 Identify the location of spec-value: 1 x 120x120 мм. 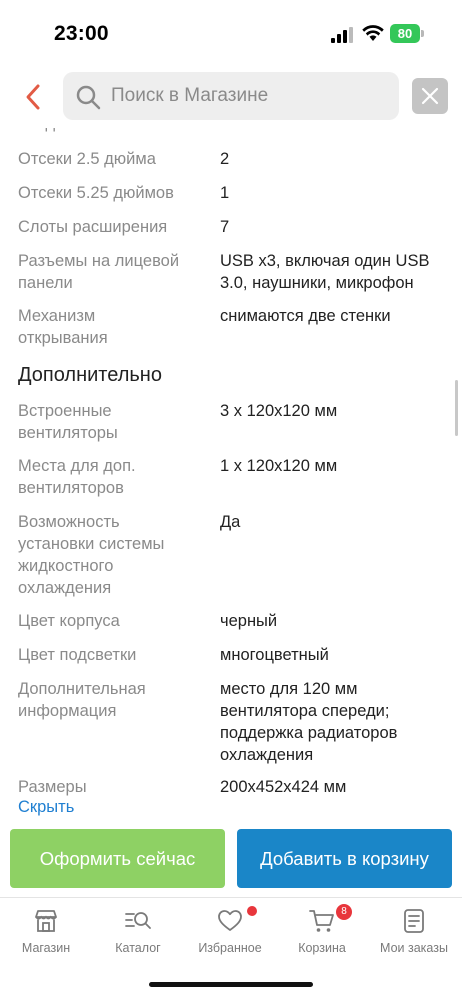
(335, 466).